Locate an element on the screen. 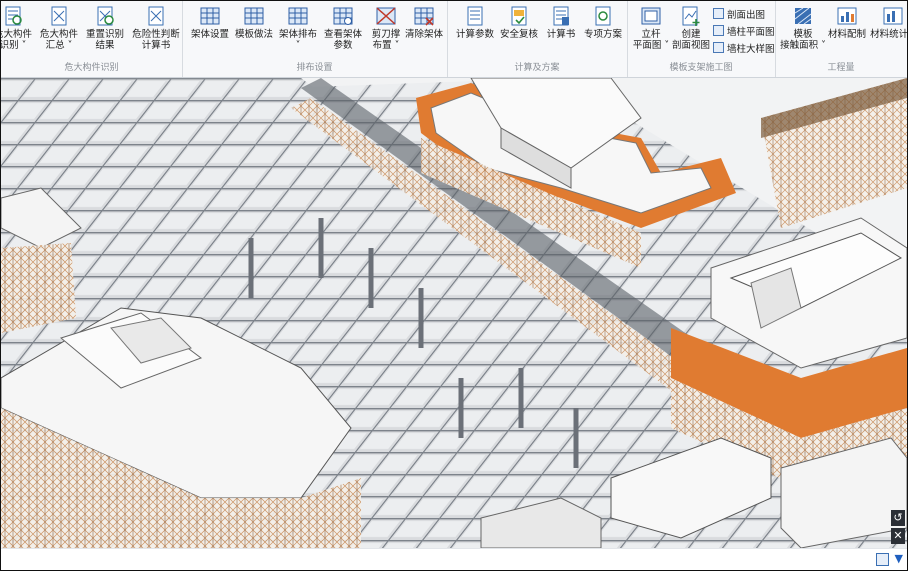 The width and height of the screenshot is (908, 571). calc-params-button: 计算参数 is located at coordinates (475, 22).